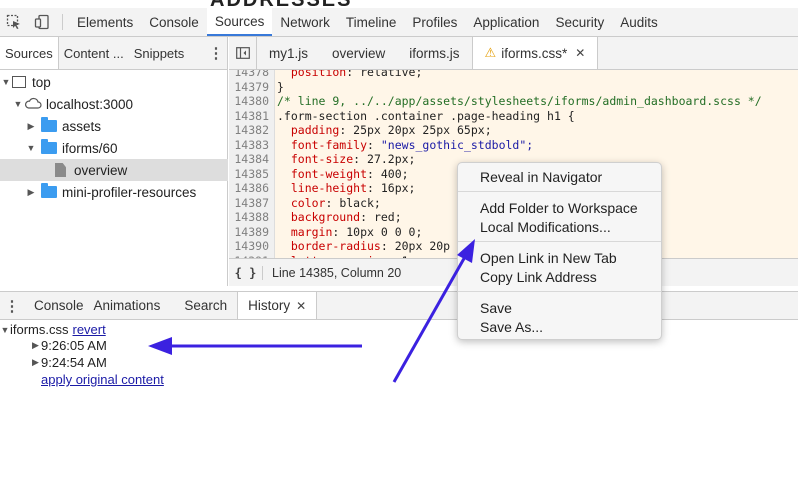 Image resolution: width=798 pixels, height=485 pixels. Describe the element at coordinates (399, 305) in the screenshot. I see `drawer-tabs: ⋮ Console Animations Search History ✕` at that location.